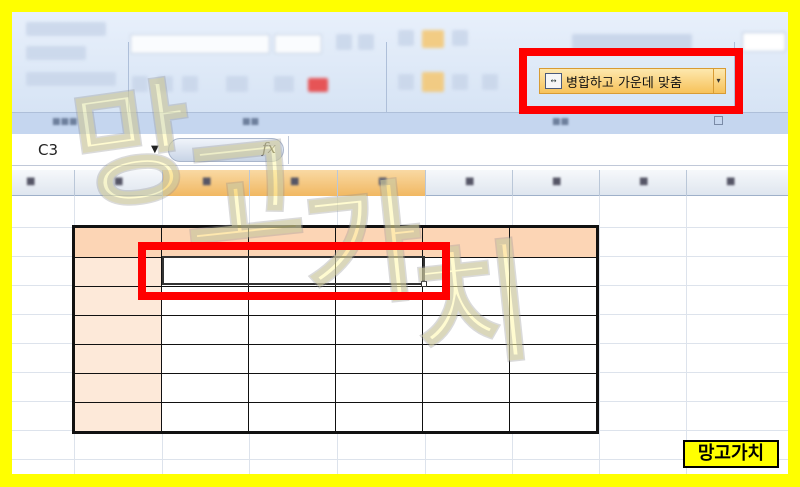 The height and width of the screenshot is (487, 800). I want to click on highlight-selected-cells, so click(294, 271).